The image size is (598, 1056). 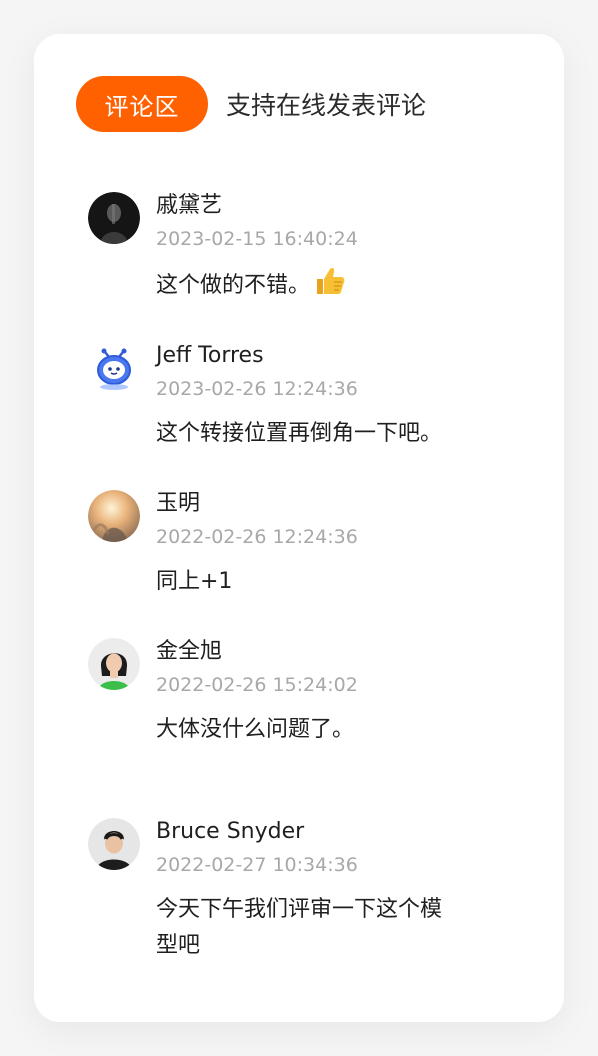 I want to click on comment-section-badge: 评论区, so click(x=142, y=104).